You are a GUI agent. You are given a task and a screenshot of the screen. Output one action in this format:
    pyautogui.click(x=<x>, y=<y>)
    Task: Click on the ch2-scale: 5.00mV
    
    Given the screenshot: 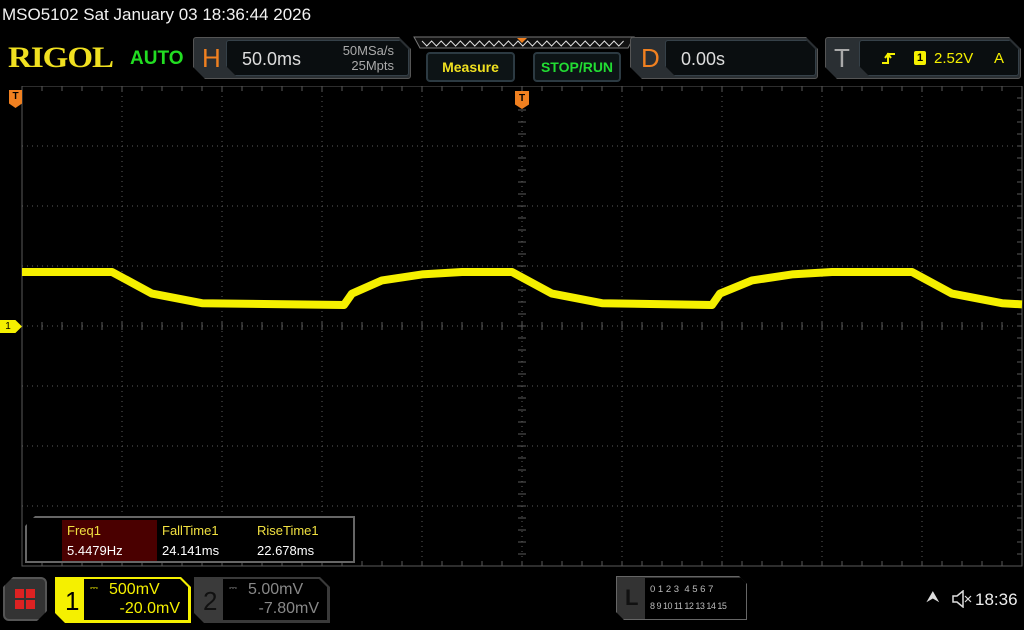 What is the action you would take?
    pyautogui.click(x=276, y=589)
    